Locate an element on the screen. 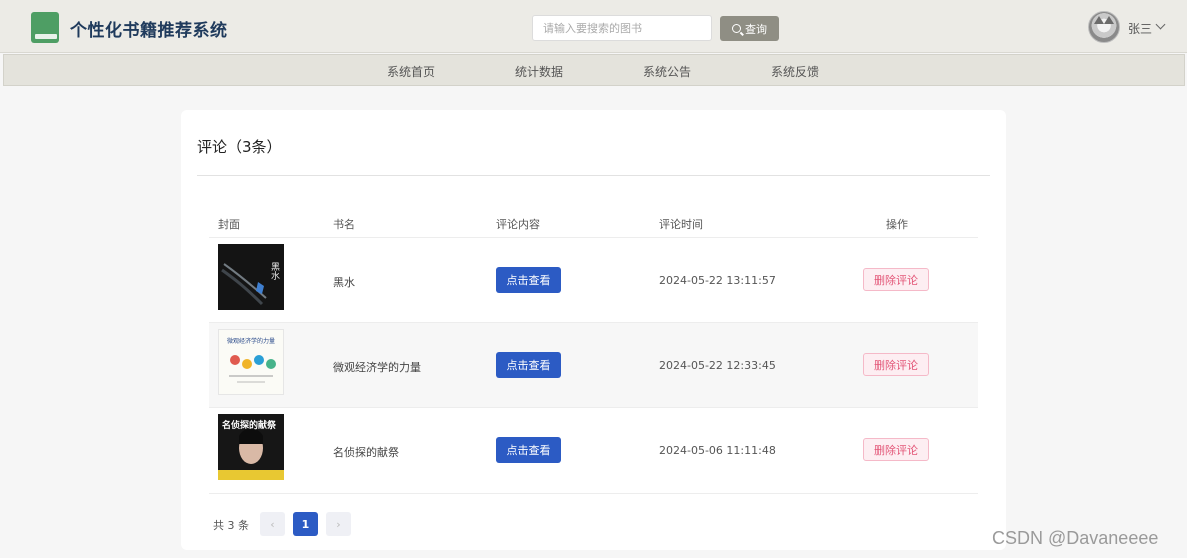 This screenshot has width=1187, height=558. nav-item-stats: 统计数据 is located at coordinates (539, 71).